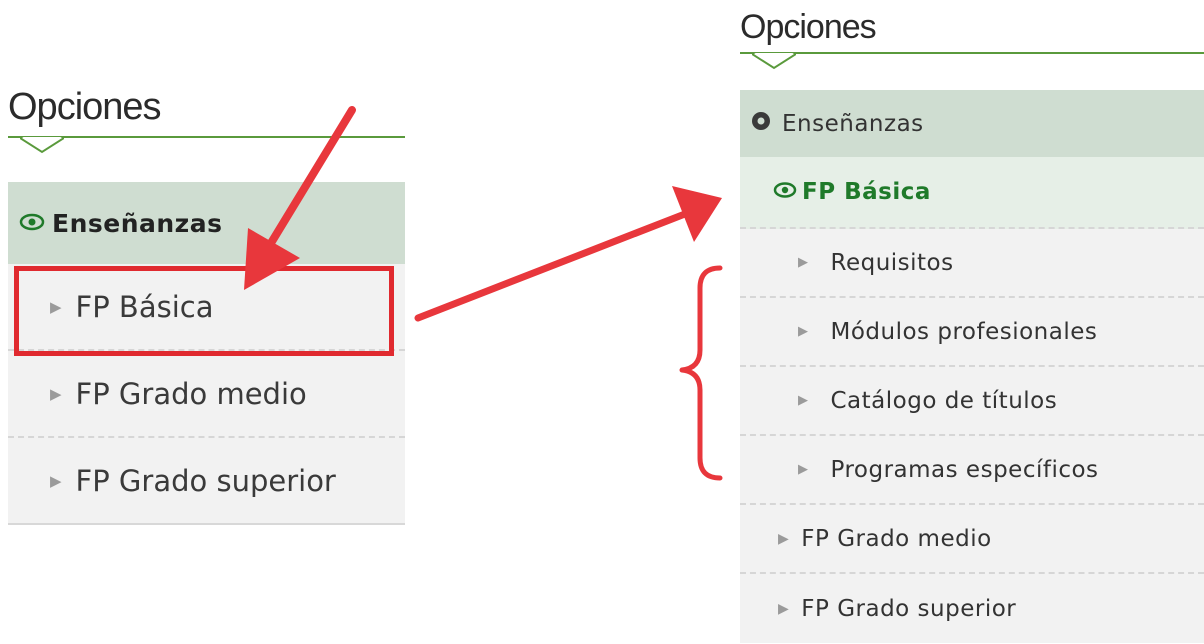 This screenshot has height=644, width=1204. I want to click on left-item-label: FP Grado superior, so click(205, 480).